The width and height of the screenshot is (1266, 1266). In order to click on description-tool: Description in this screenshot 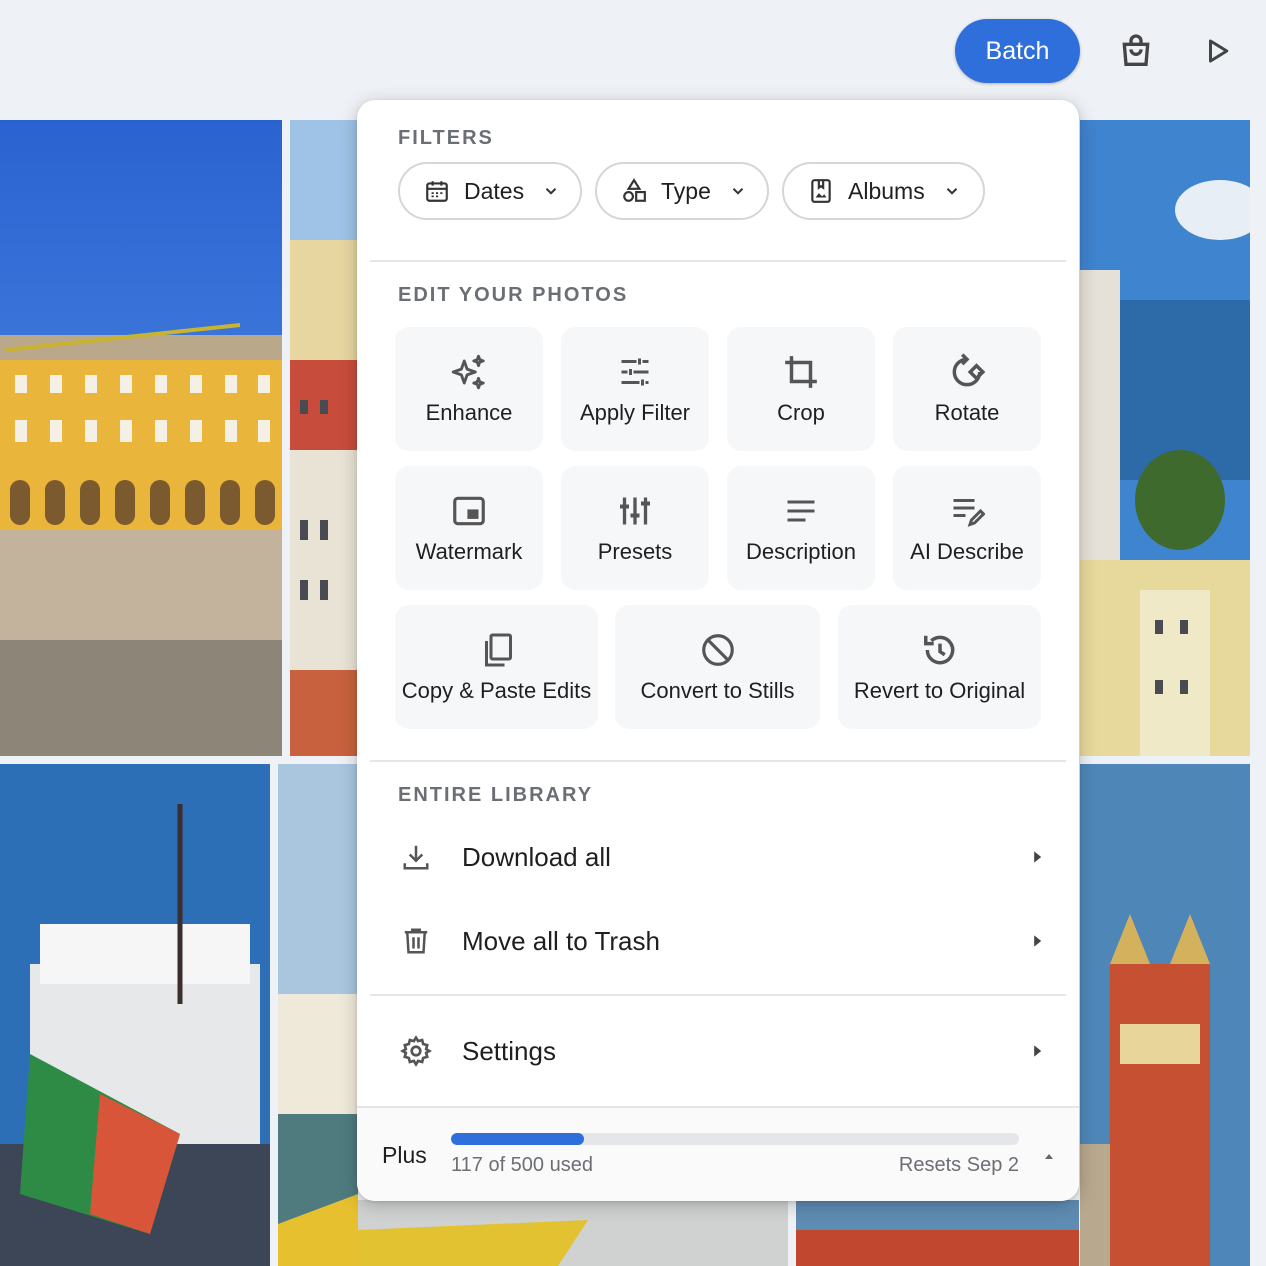, I will do `click(801, 528)`.